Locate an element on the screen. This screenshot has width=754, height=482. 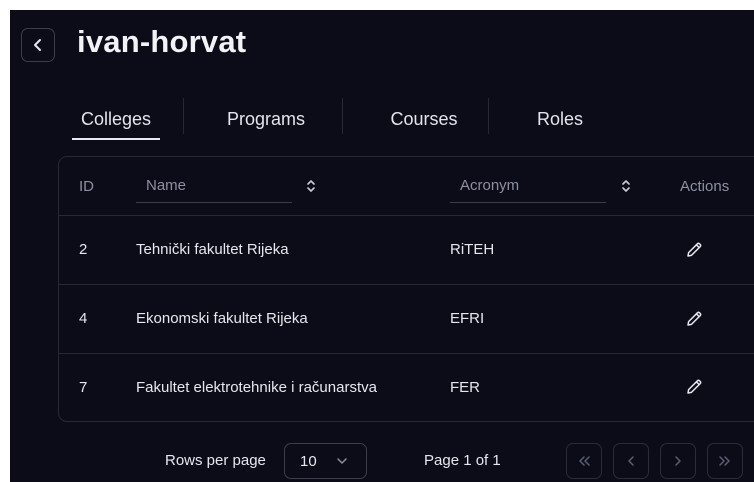
cell-id: 4 is located at coordinates (83, 318).